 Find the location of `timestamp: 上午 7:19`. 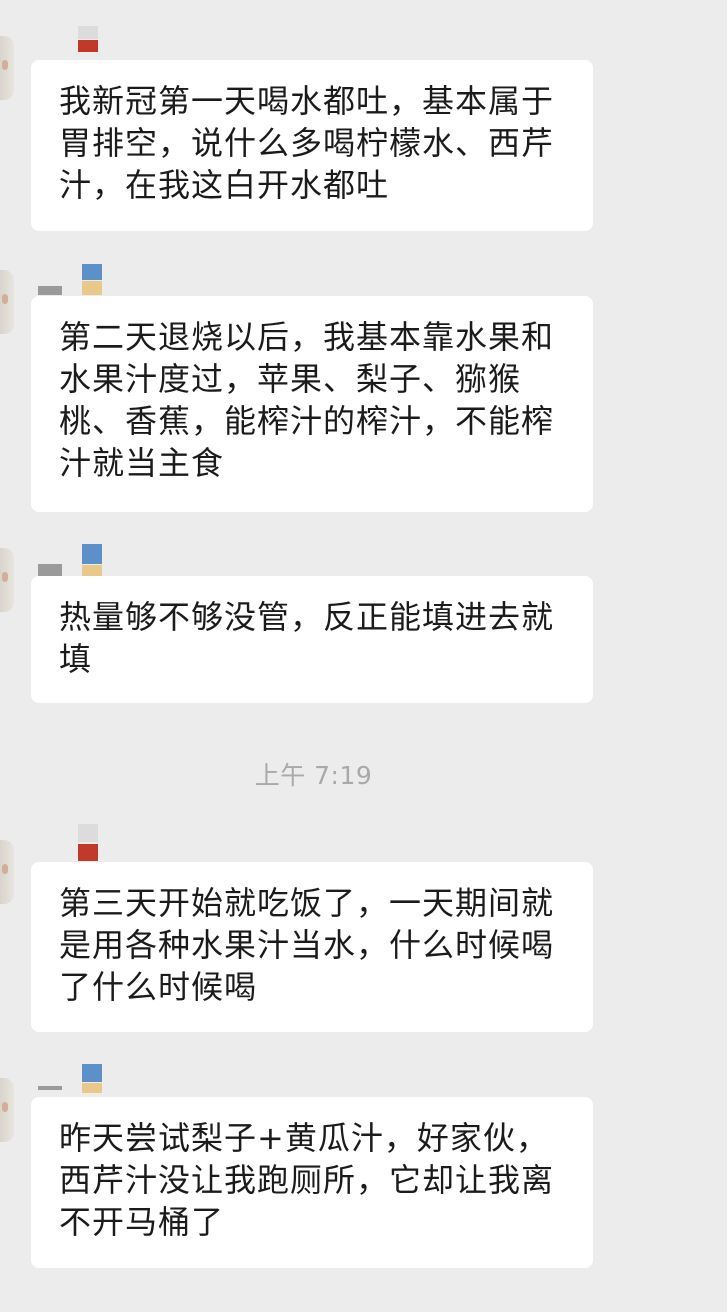

timestamp: 上午 7:19 is located at coordinates (313, 775).